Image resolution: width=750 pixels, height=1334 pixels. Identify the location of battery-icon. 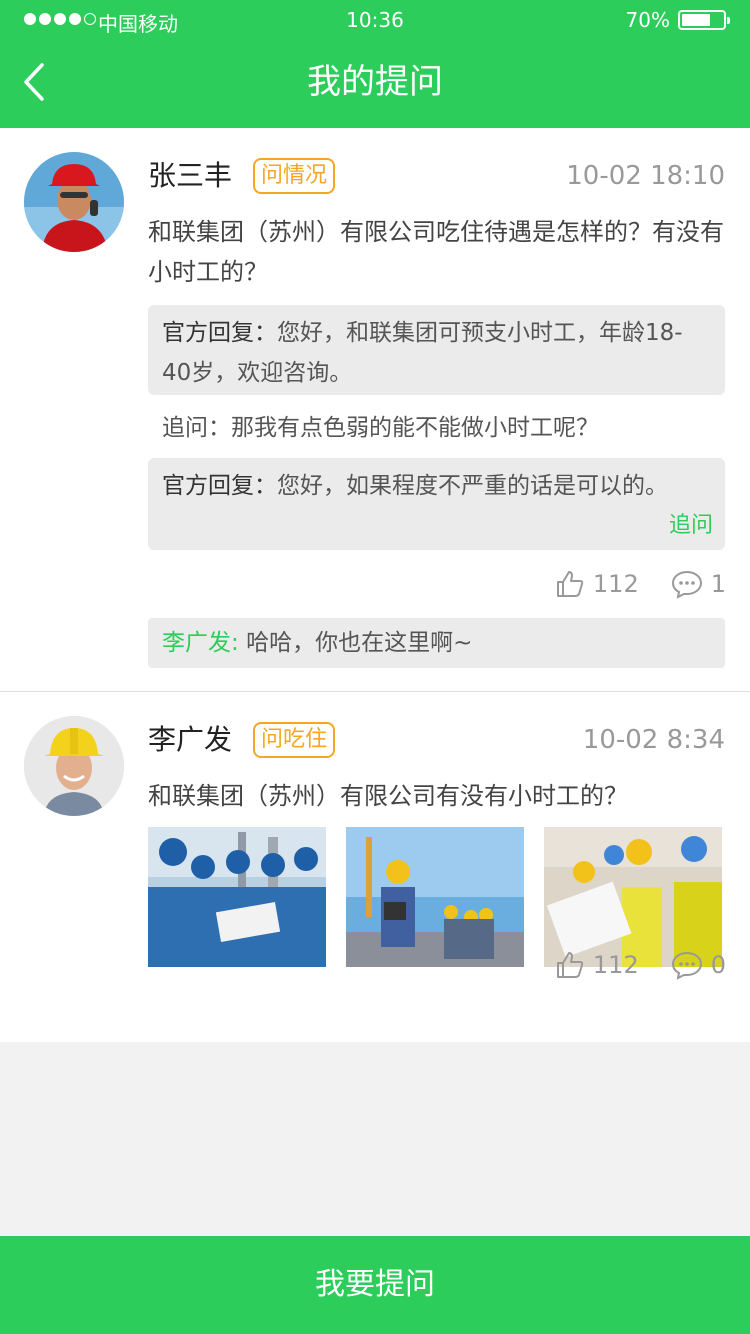
(704, 20).